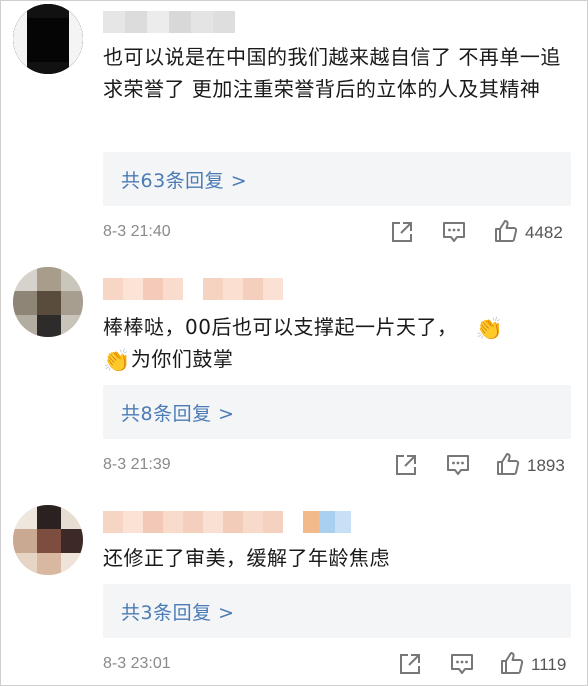 Image resolution: width=588 pixels, height=686 pixels. What do you see at coordinates (178, 412) in the screenshot?
I see `replies-link: 共8条回复 >` at bounding box center [178, 412].